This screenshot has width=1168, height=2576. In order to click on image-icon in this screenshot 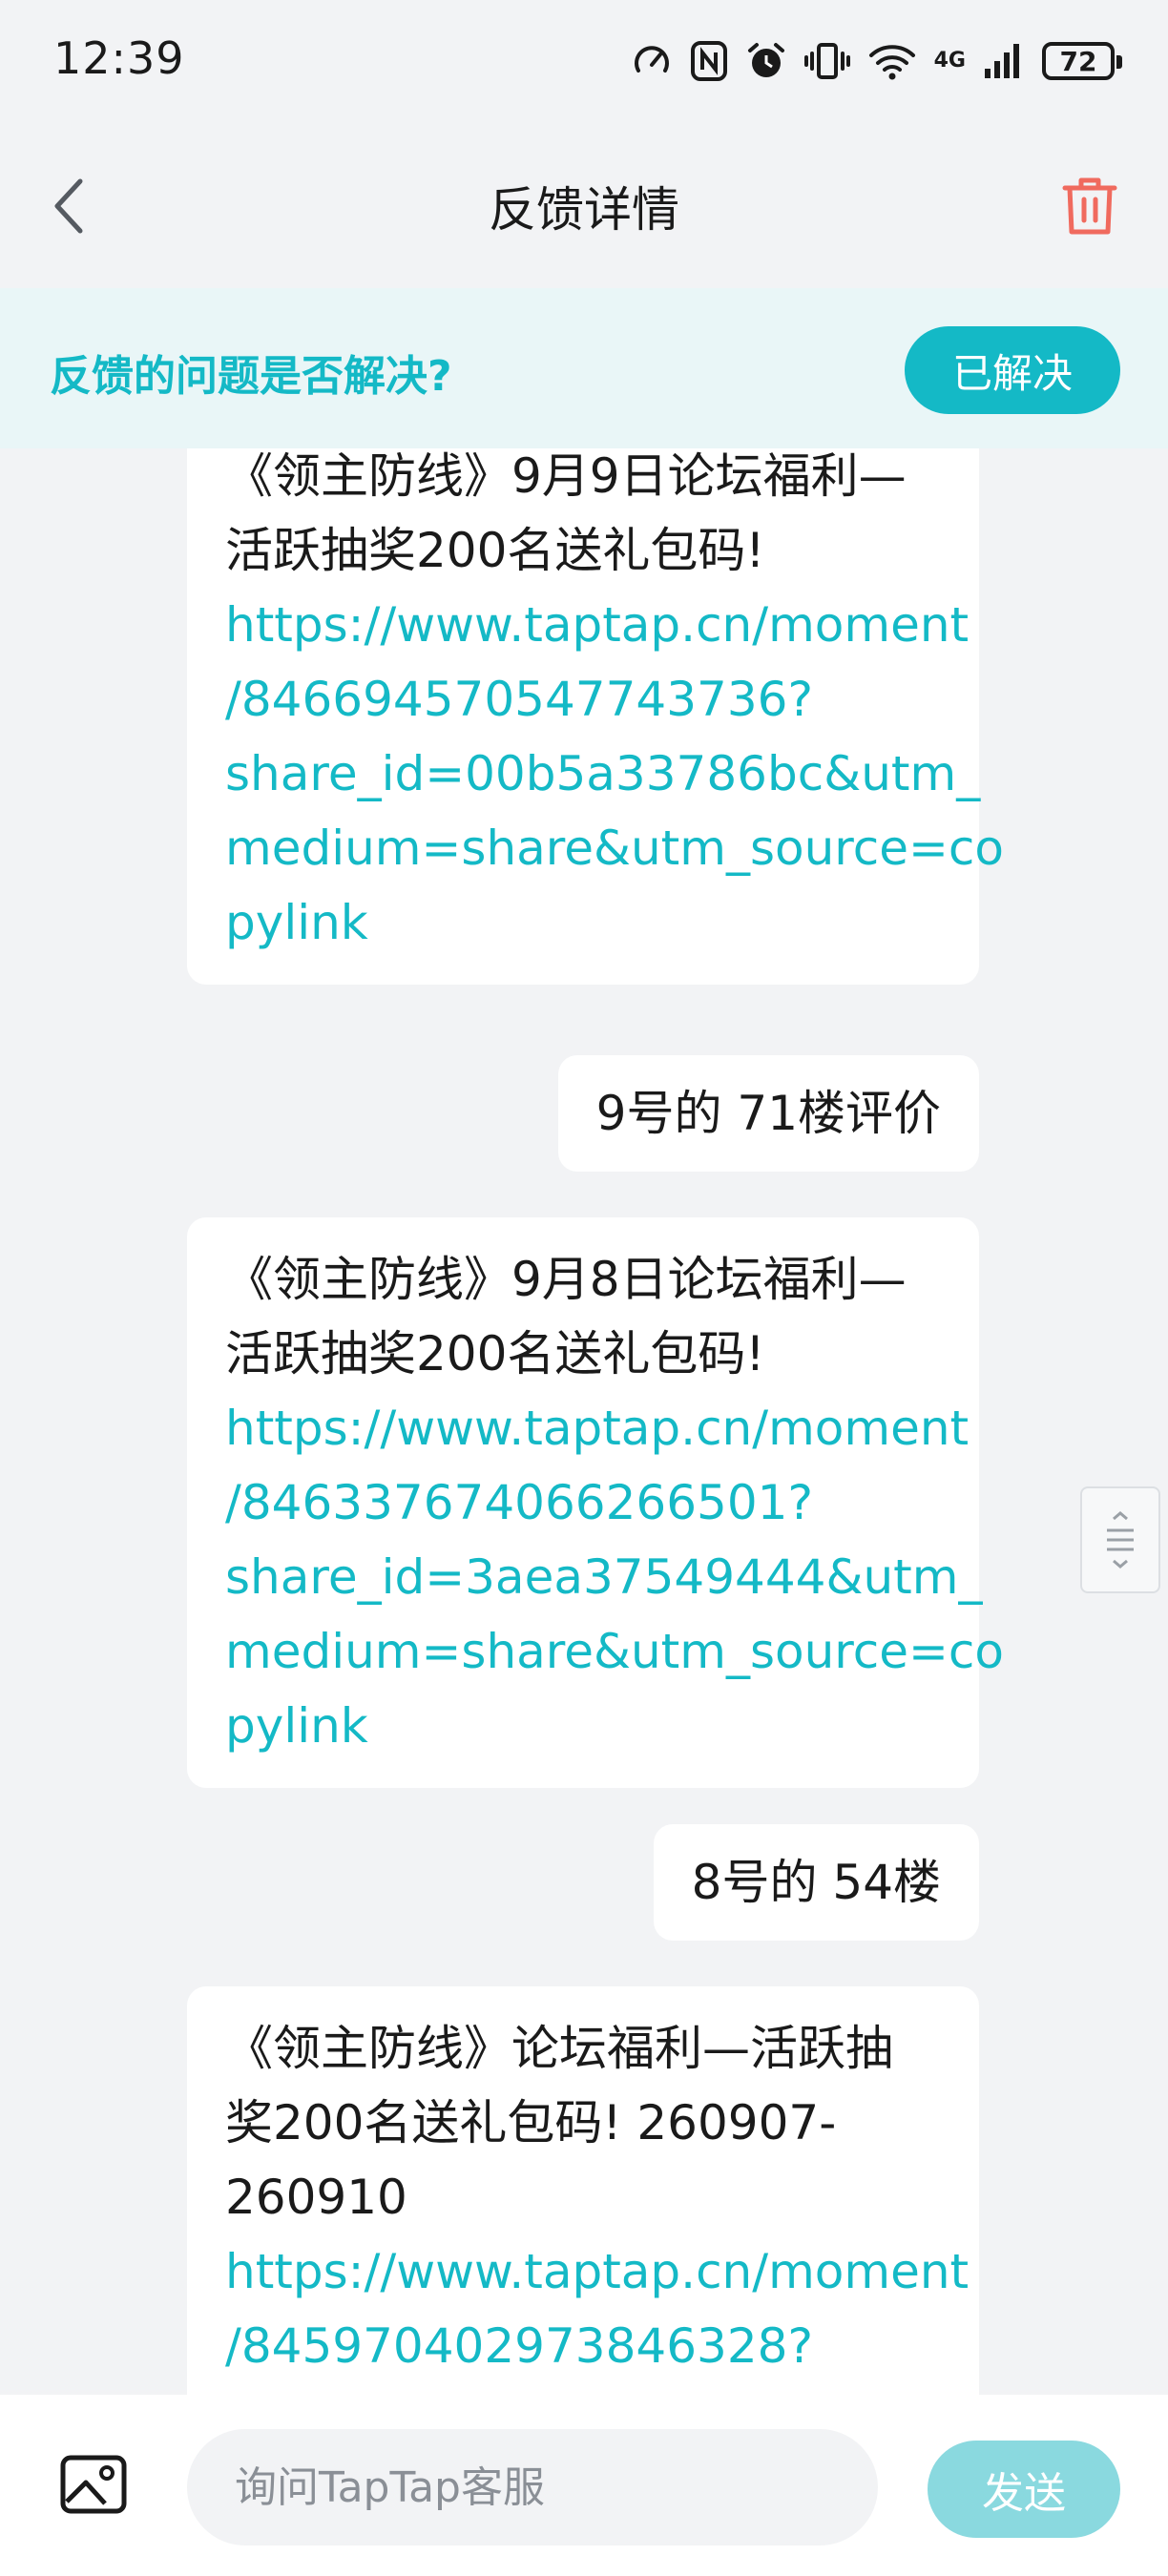, I will do `click(93, 2484)`.